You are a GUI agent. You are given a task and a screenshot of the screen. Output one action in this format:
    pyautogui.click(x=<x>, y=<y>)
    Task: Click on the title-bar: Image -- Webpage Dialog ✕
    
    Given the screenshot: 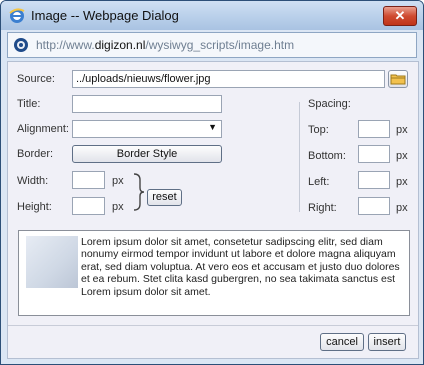 What is the action you would take?
    pyautogui.click(x=212, y=15)
    